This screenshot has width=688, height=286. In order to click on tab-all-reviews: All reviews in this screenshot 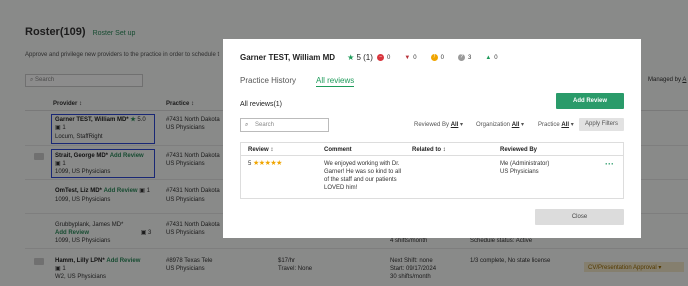, I will do `click(335, 81)`.